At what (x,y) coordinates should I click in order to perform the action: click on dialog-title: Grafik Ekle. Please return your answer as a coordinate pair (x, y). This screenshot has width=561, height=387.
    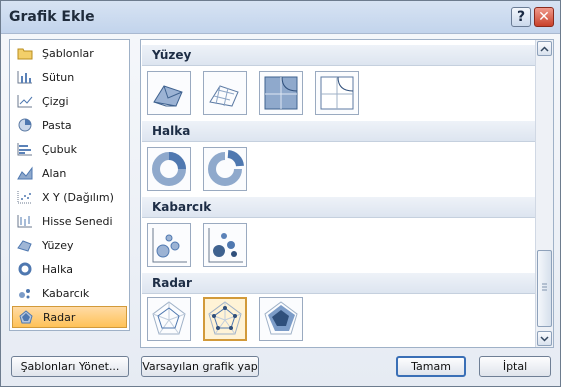
    Looking at the image, I should click on (52, 17).